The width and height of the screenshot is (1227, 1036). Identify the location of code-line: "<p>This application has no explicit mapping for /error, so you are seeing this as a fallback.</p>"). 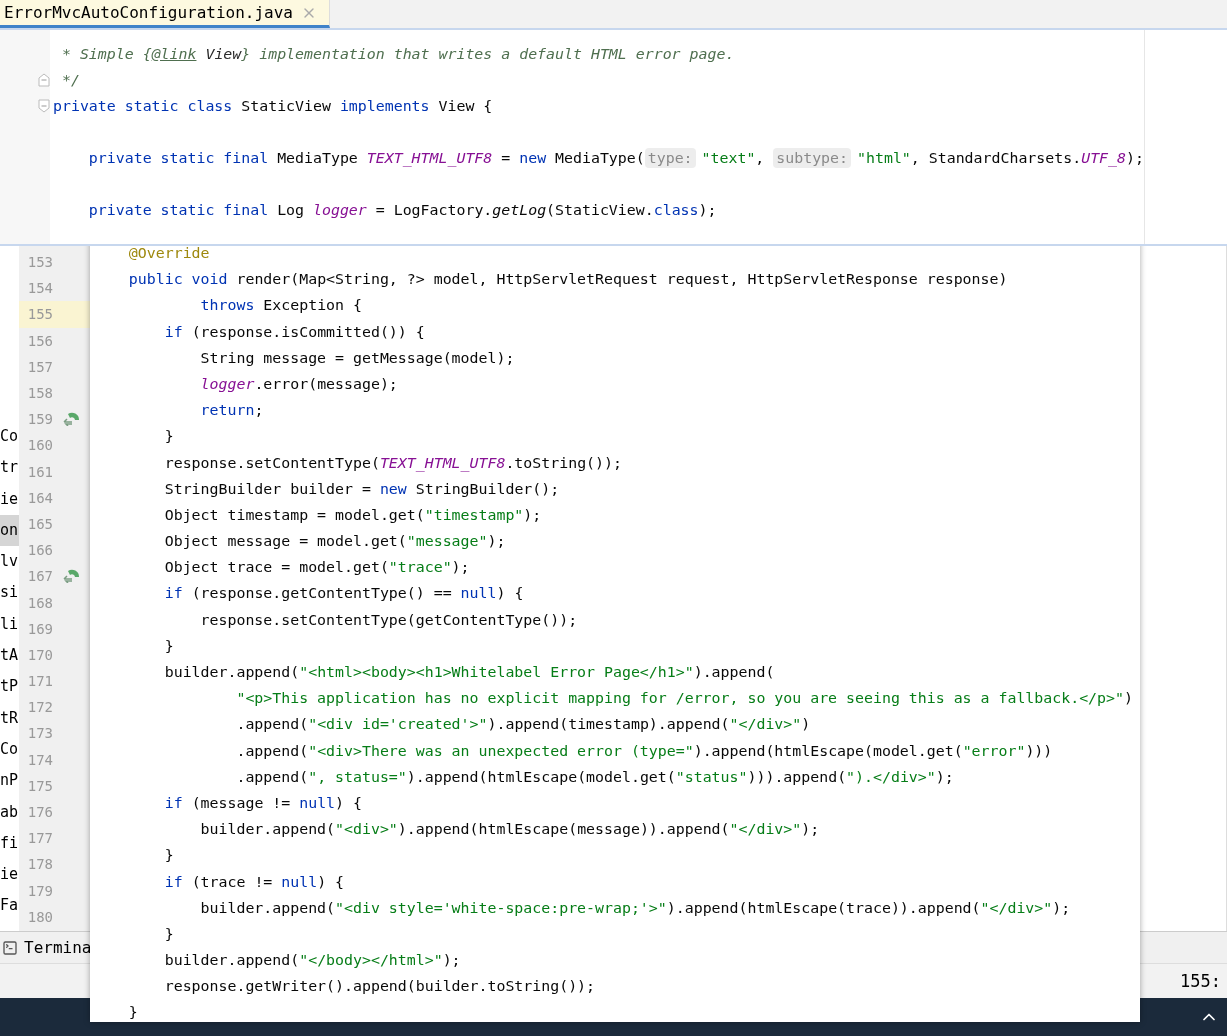
(684, 699).